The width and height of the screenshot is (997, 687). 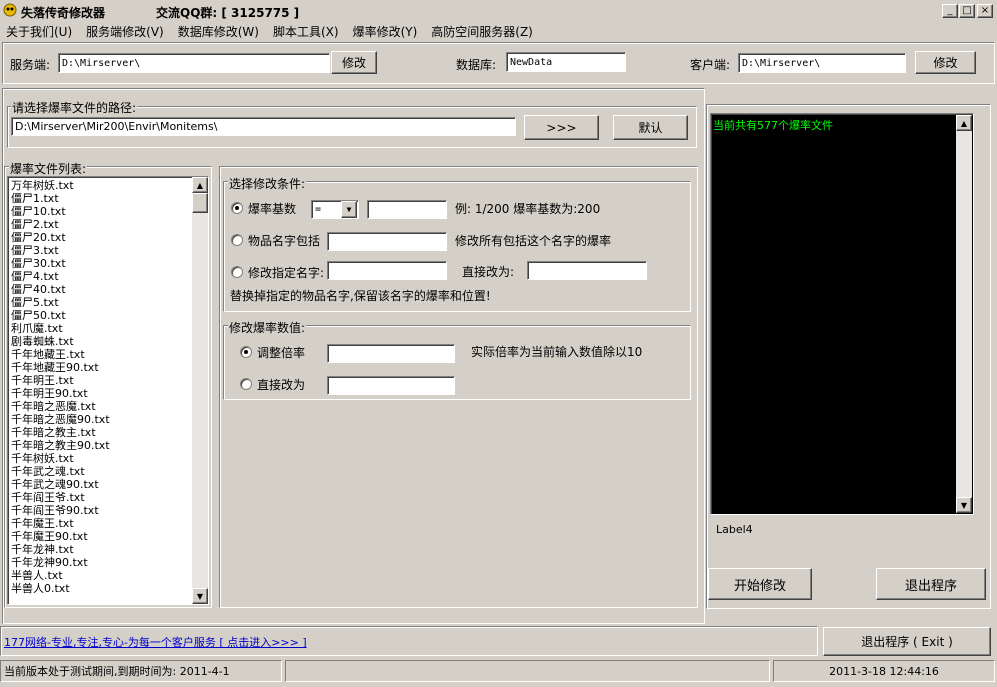 What do you see at coordinates (822, 63) in the screenshot?
I see `client-path-input: D:\Mirserver\` at bounding box center [822, 63].